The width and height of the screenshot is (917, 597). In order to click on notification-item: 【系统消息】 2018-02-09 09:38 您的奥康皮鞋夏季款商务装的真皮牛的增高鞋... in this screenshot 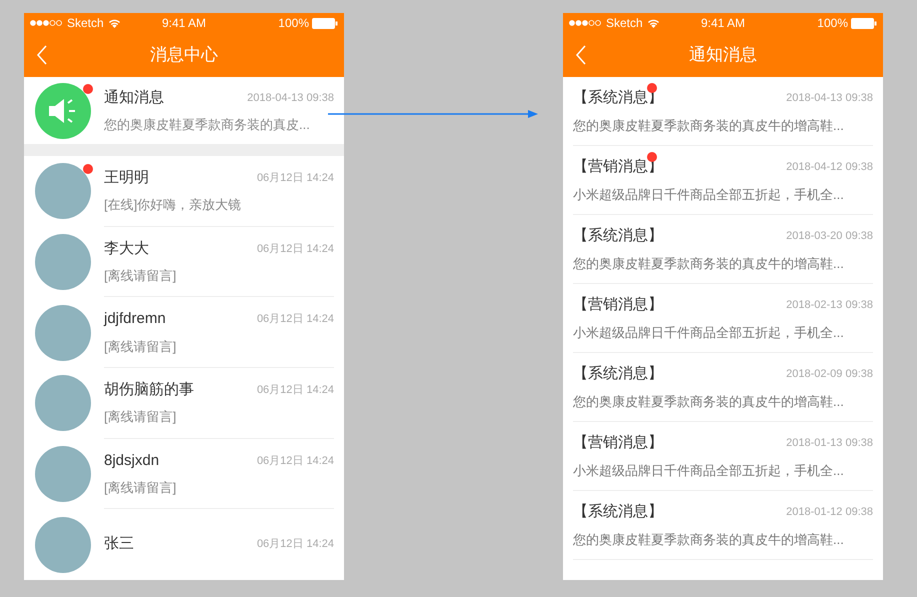, I will do `click(723, 387)`.